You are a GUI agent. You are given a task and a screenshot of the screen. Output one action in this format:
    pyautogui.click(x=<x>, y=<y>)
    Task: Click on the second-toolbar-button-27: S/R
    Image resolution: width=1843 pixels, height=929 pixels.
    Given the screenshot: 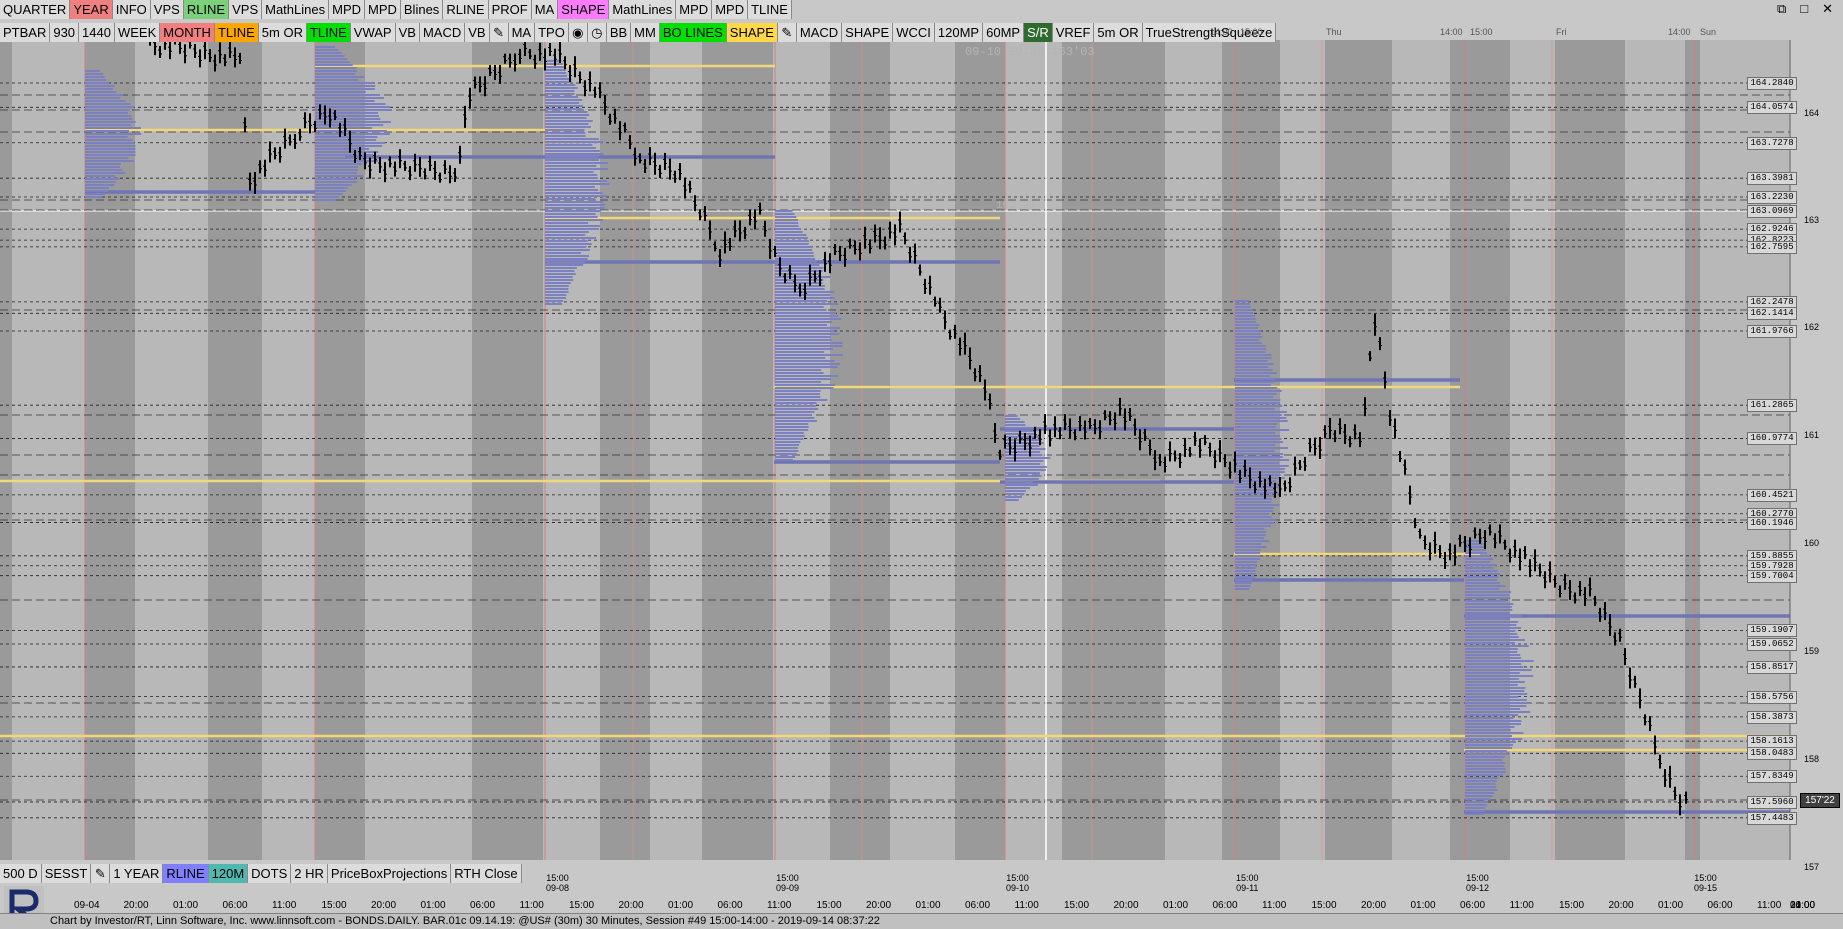 What is the action you would take?
    pyautogui.click(x=1038, y=32)
    